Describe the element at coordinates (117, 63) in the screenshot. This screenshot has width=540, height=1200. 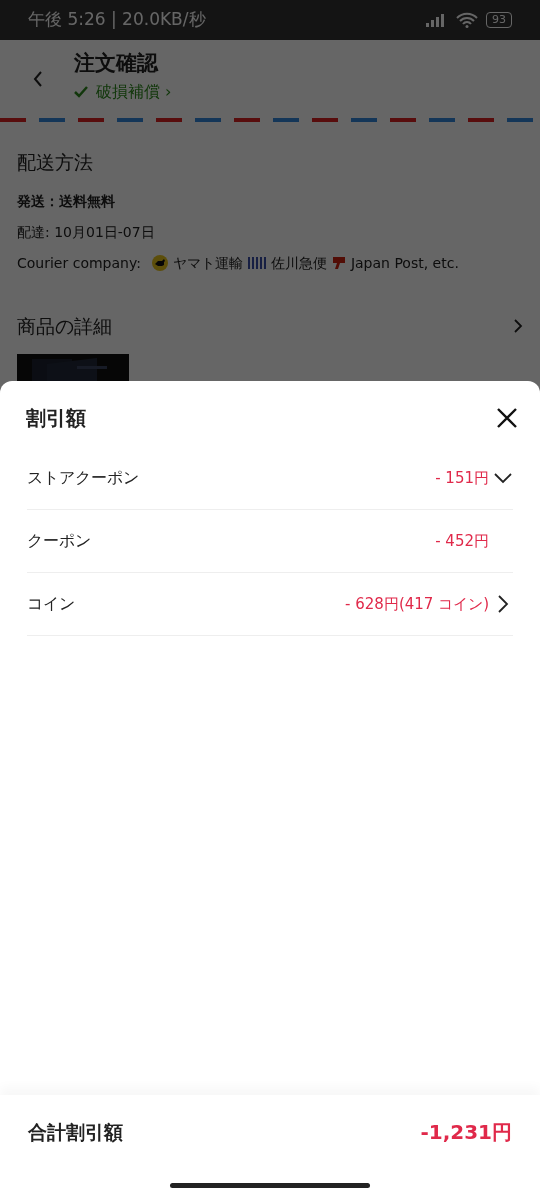
I see `page-title: 注文確認` at that location.